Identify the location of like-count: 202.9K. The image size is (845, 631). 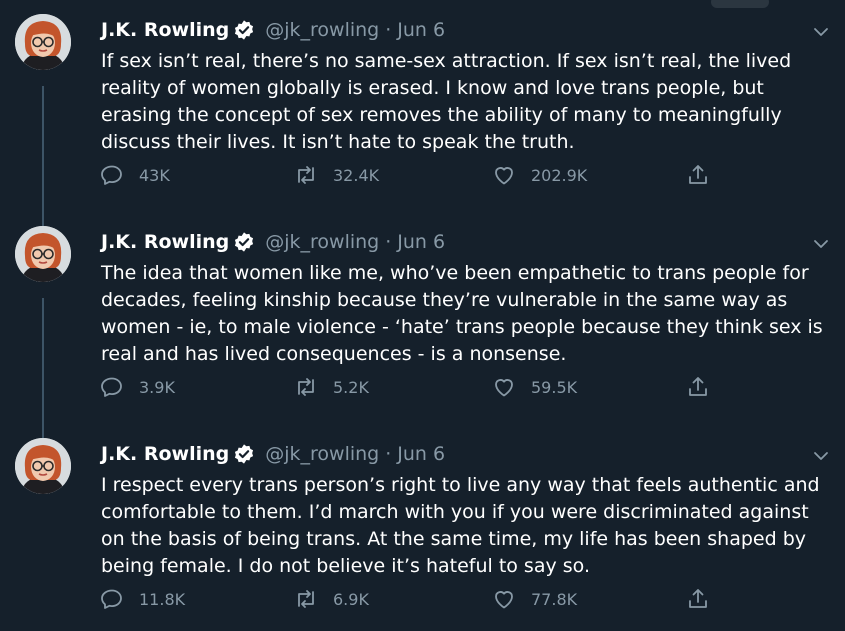
(559, 175).